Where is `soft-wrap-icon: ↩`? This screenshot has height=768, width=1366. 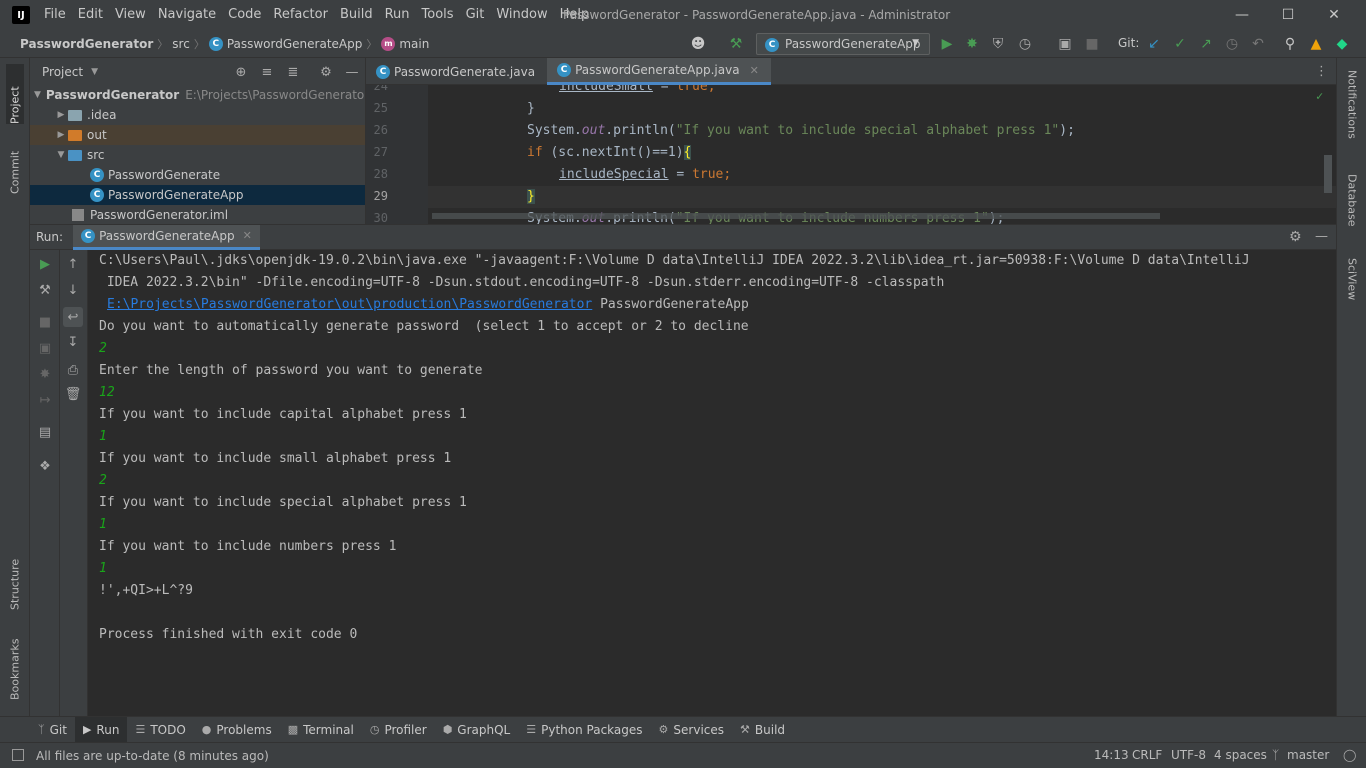 soft-wrap-icon: ↩ is located at coordinates (73, 317).